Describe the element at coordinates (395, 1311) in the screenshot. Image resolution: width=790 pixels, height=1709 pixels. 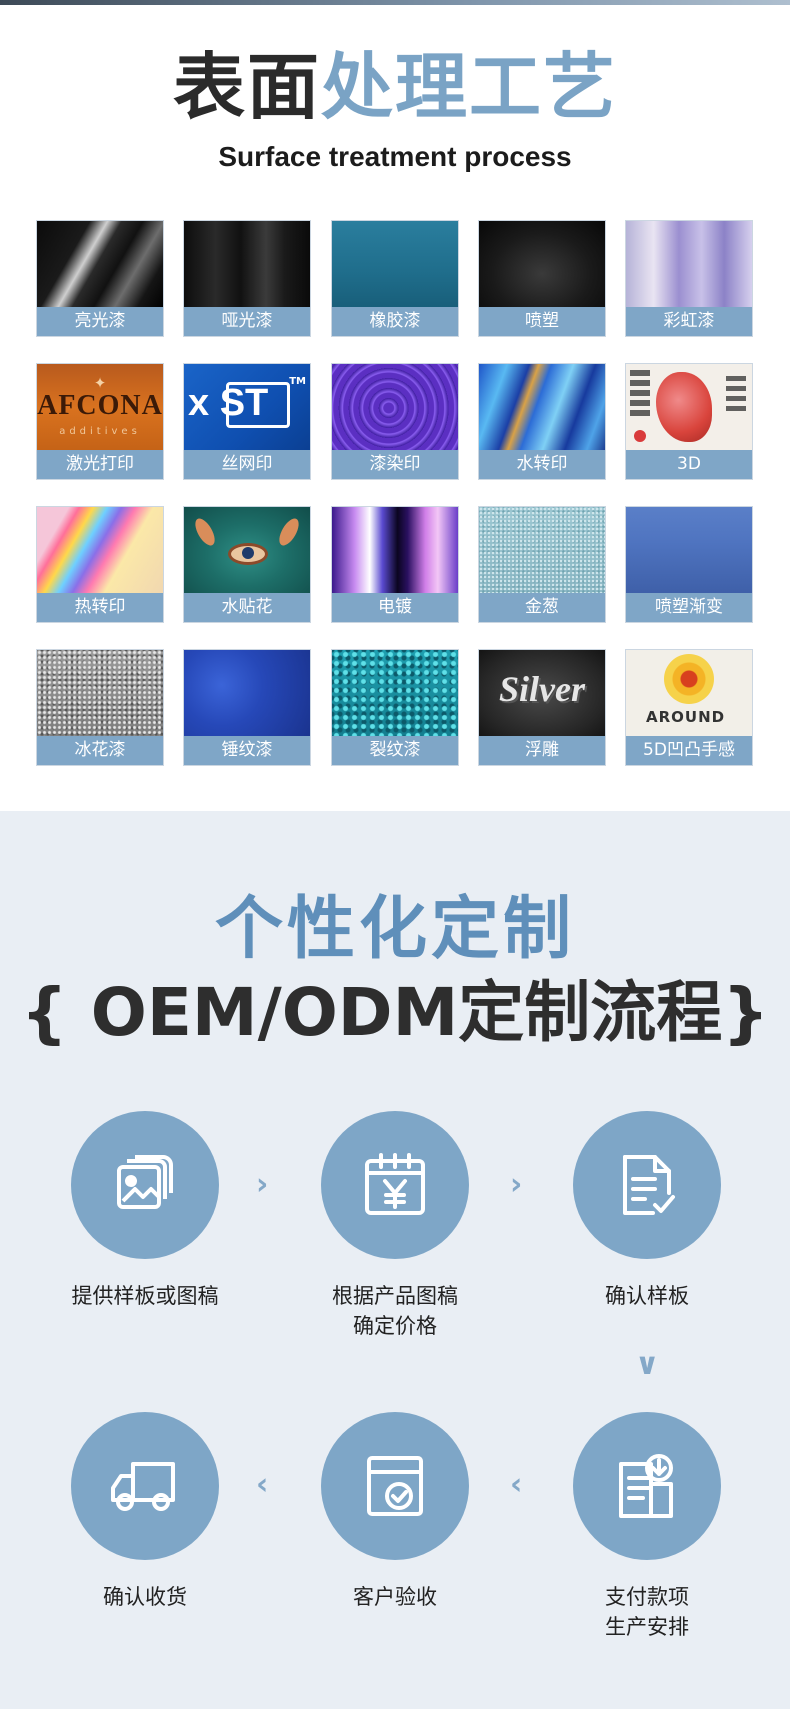
I see `step-label: 根据产品图稿 确定价格` at that location.